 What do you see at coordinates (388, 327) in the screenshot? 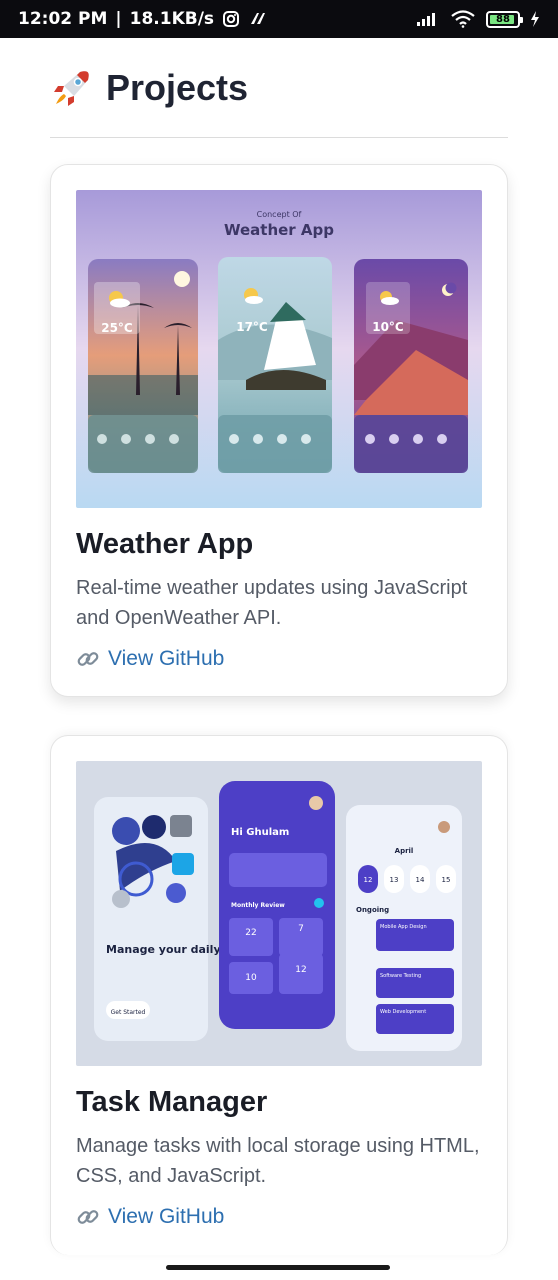
I see `weather-temp-3: 10°C` at bounding box center [388, 327].